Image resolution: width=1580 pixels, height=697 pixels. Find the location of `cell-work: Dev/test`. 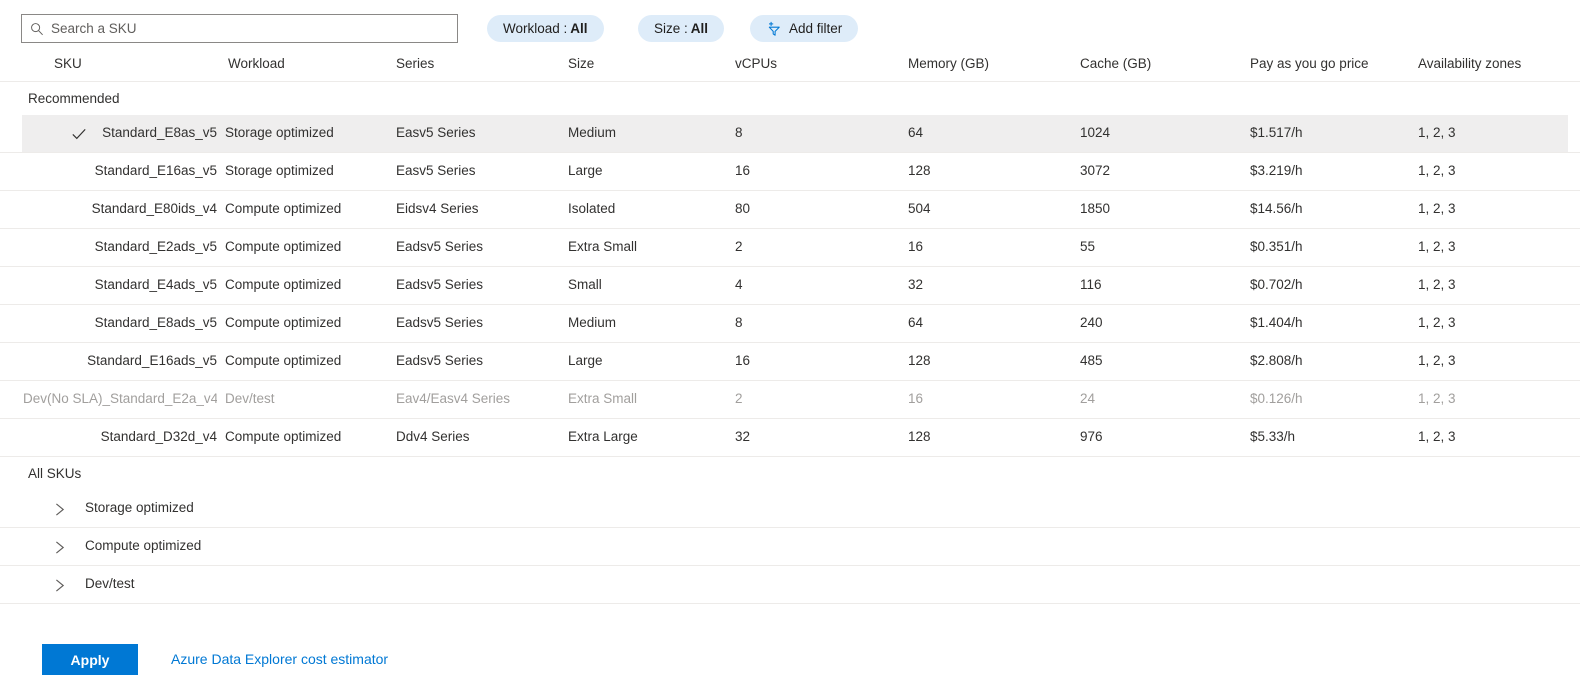

cell-work: Dev/test is located at coordinates (250, 398).